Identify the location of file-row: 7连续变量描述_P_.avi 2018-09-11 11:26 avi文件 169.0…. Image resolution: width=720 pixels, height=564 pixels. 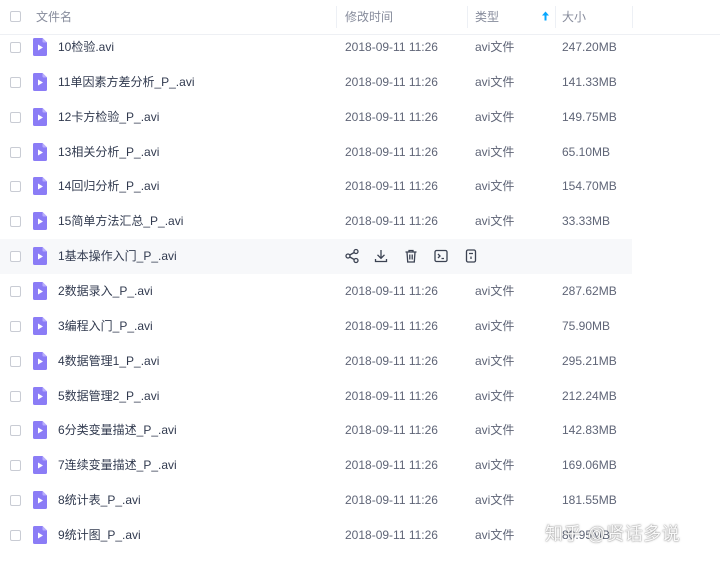
(360, 465).